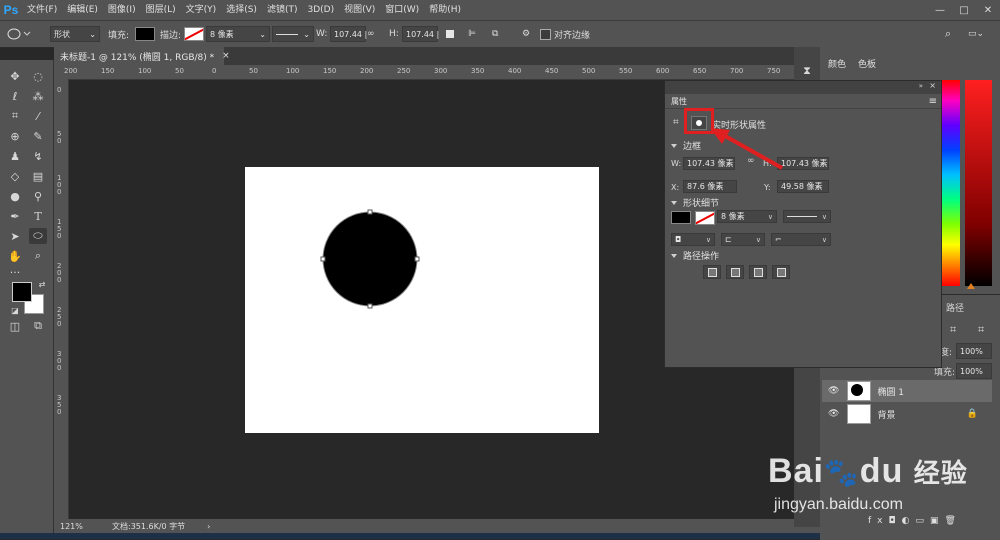 Image resolution: width=1000 pixels, height=540 pixels. Describe the element at coordinates (15, 196) in the screenshot. I see `blur-tool-icon: ●` at that location.